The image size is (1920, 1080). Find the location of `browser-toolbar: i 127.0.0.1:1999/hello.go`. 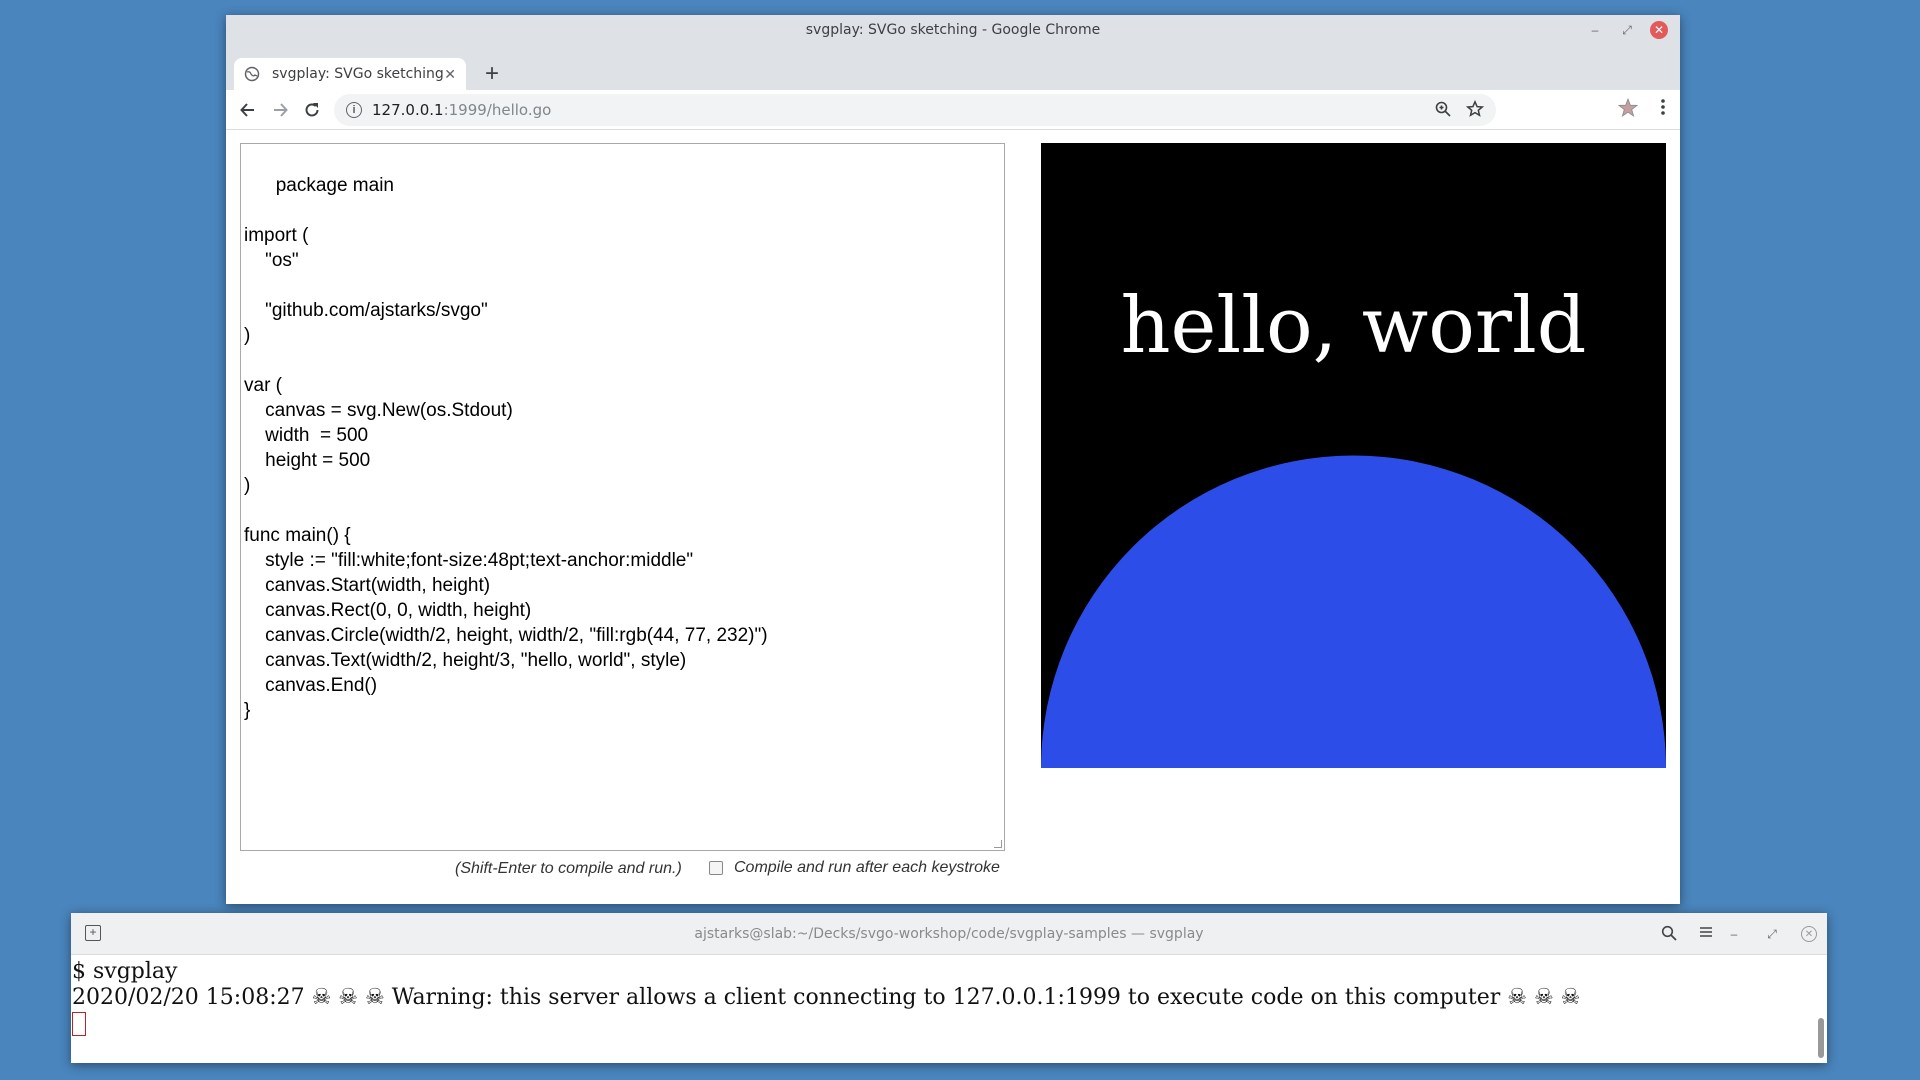

browser-toolbar: i 127.0.0.1:1999/hello.go is located at coordinates (953, 110).